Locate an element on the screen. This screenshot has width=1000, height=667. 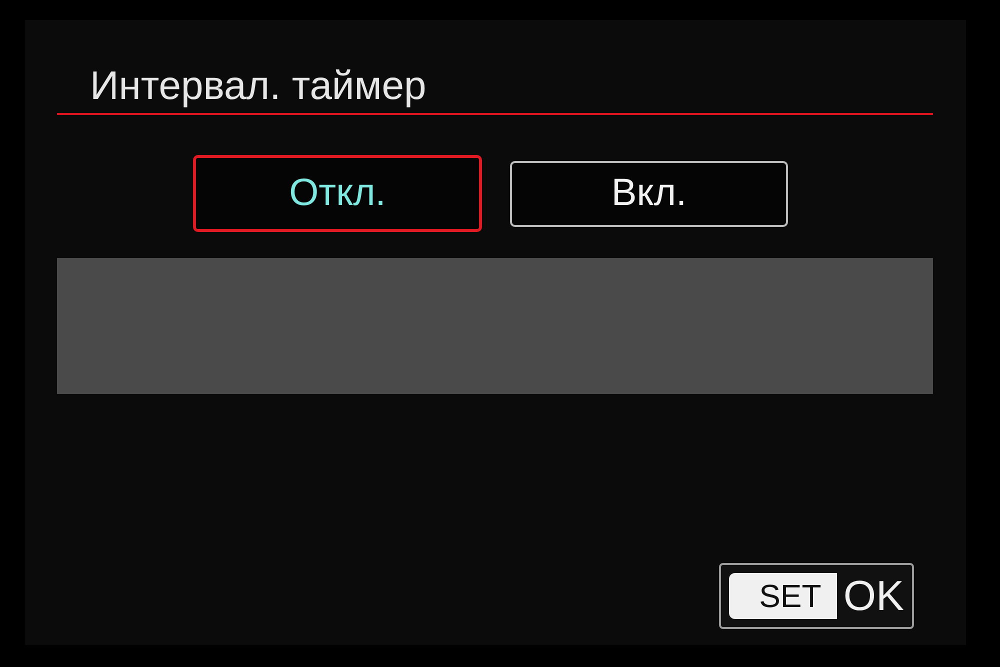
option-button: Откл. is located at coordinates (337, 193).